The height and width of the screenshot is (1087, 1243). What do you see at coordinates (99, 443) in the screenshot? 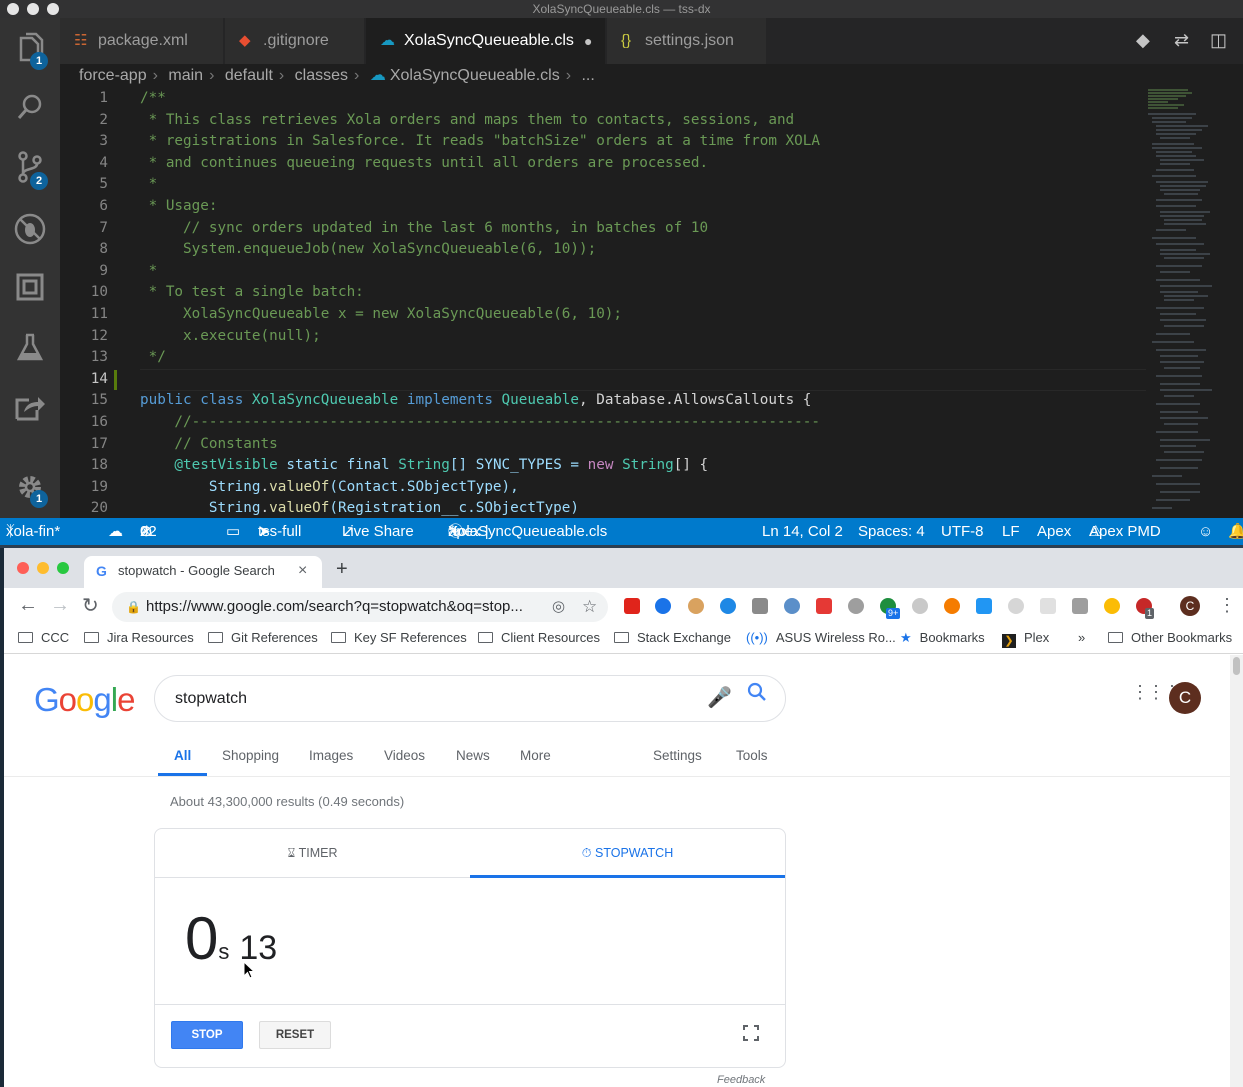
I see `line-number: 17` at bounding box center [99, 443].